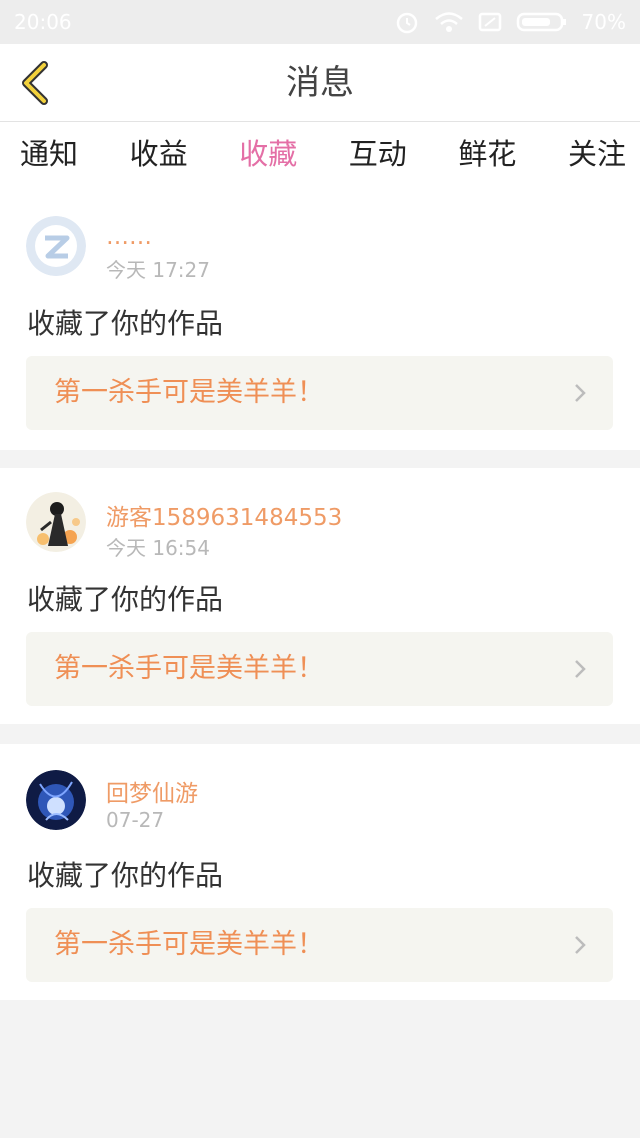 Image resolution: width=640 pixels, height=1138 pixels. Describe the element at coordinates (224, 515) in the screenshot. I see `username: 游客1589631484553` at that location.